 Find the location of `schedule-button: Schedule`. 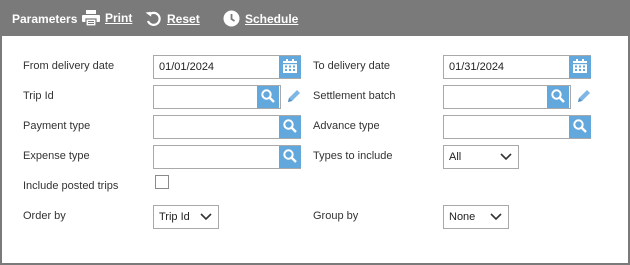

schedule-button: Schedule is located at coordinates (260, 18).